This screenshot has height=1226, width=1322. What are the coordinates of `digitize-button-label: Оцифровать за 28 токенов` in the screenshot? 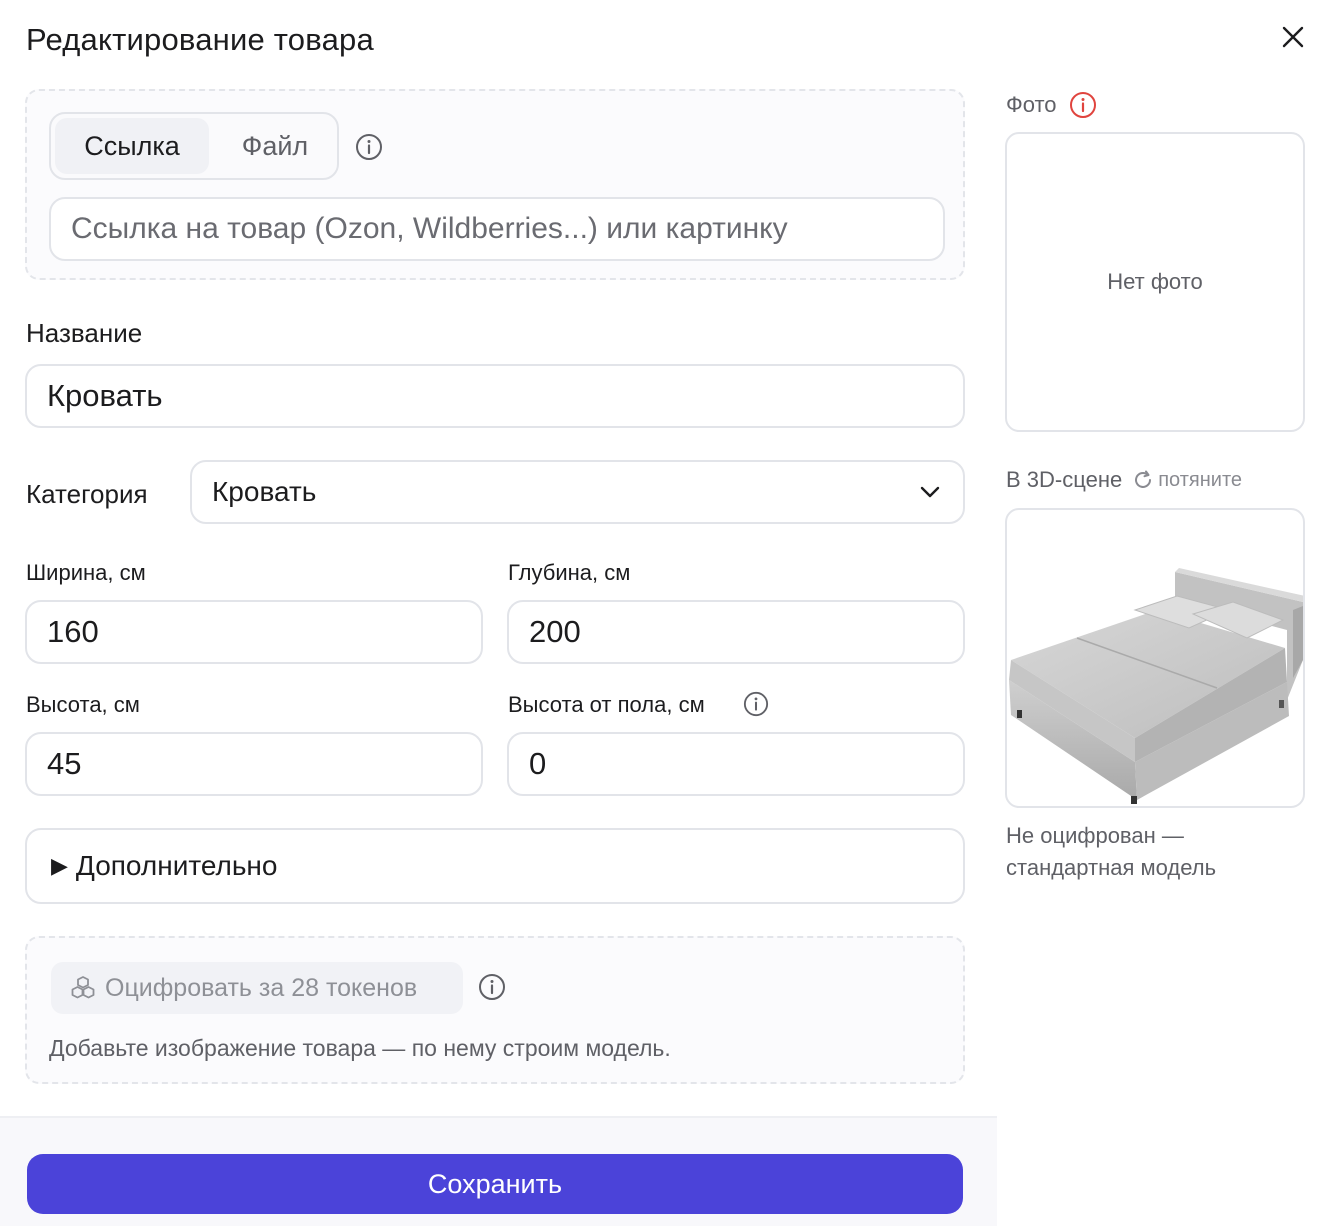 It's located at (261, 987).